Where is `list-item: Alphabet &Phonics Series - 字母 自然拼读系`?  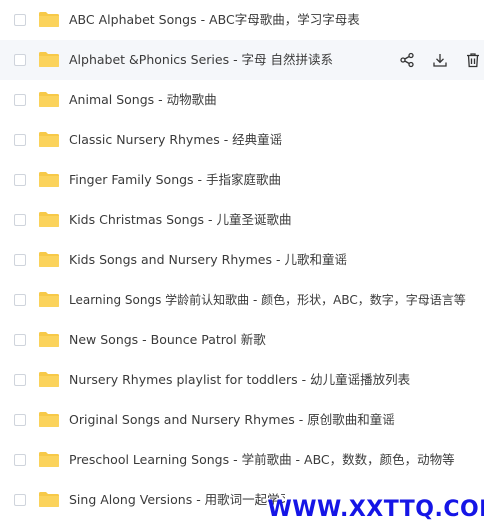
list-item: Alphabet &Phonics Series - 字母 自然拼读系 is located at coordinates (242, 60).